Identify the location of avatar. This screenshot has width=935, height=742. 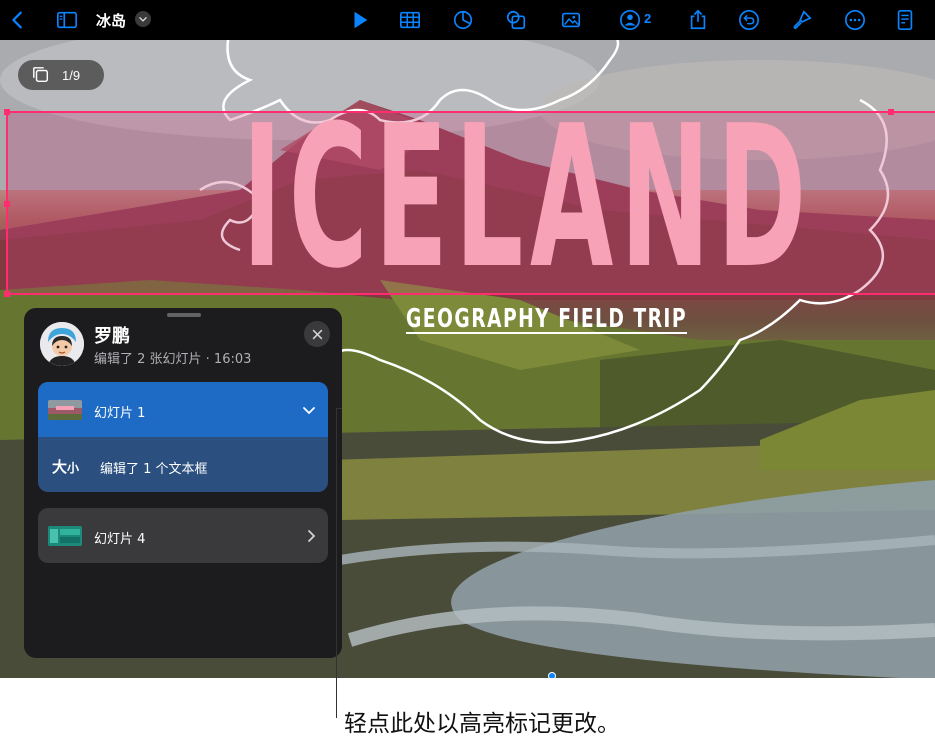
(62, 344).